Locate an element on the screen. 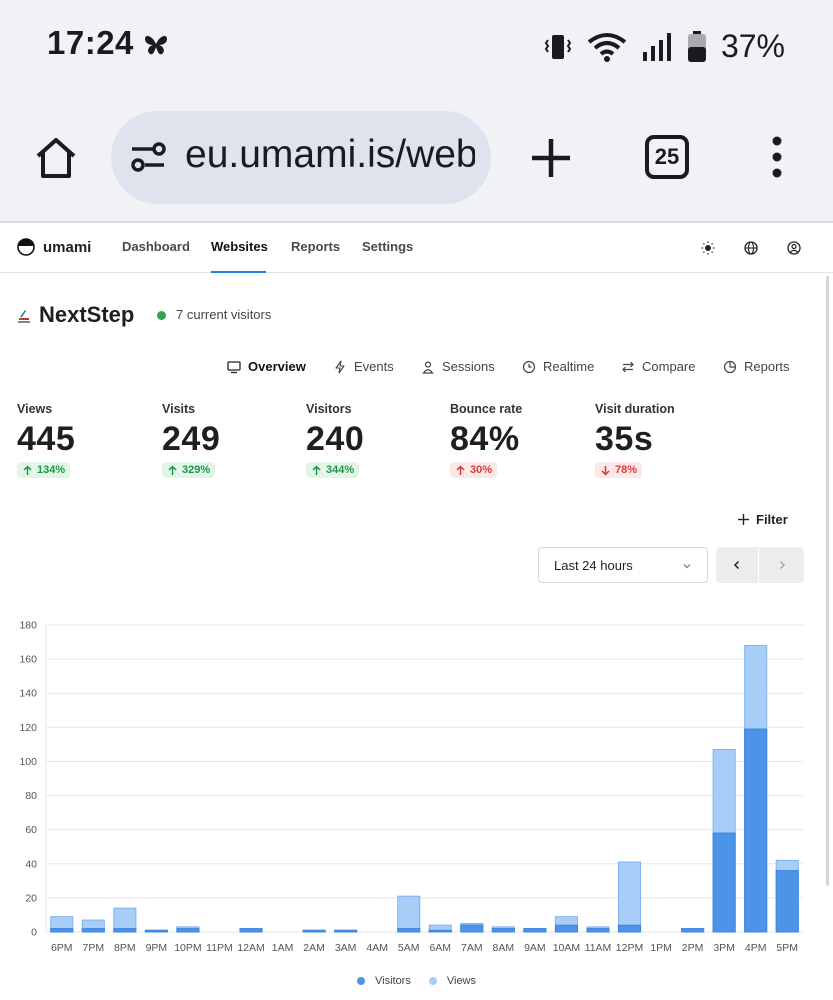  metric-views: Views 445 134% is located at coordinates (87, 441).